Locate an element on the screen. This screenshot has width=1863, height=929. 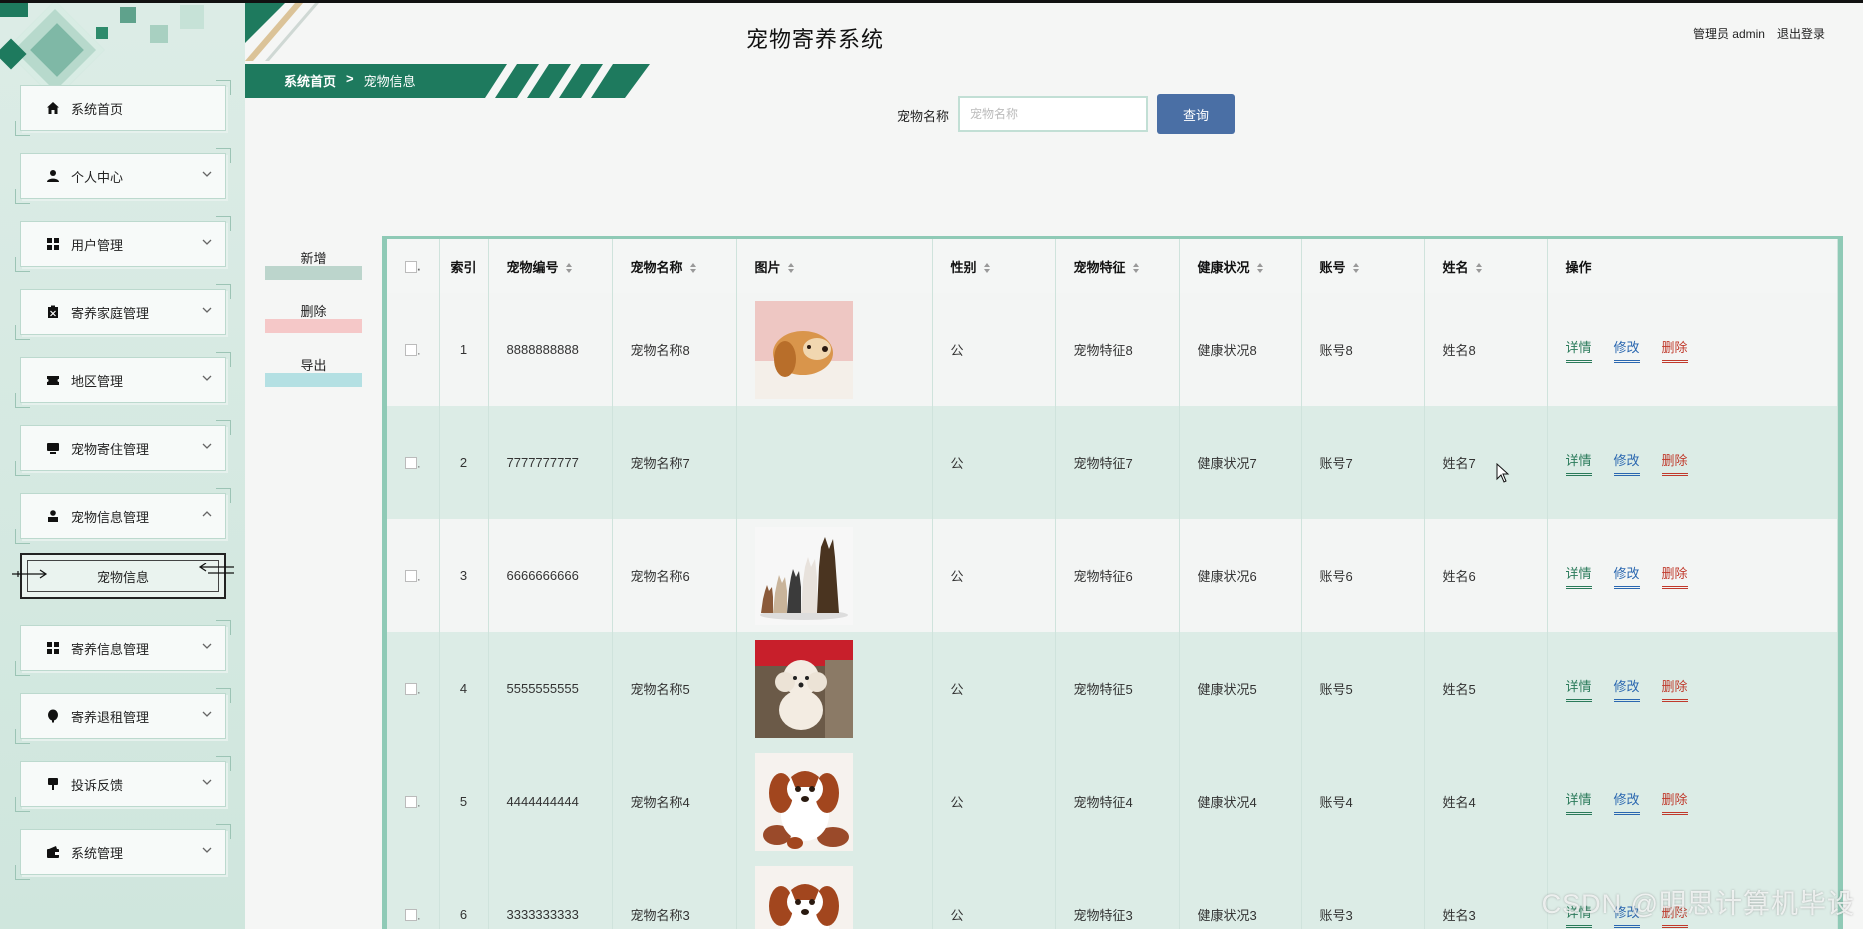
sidebar-item-pet-info: 宠物信息管理 is located at coordinates (123, 516).